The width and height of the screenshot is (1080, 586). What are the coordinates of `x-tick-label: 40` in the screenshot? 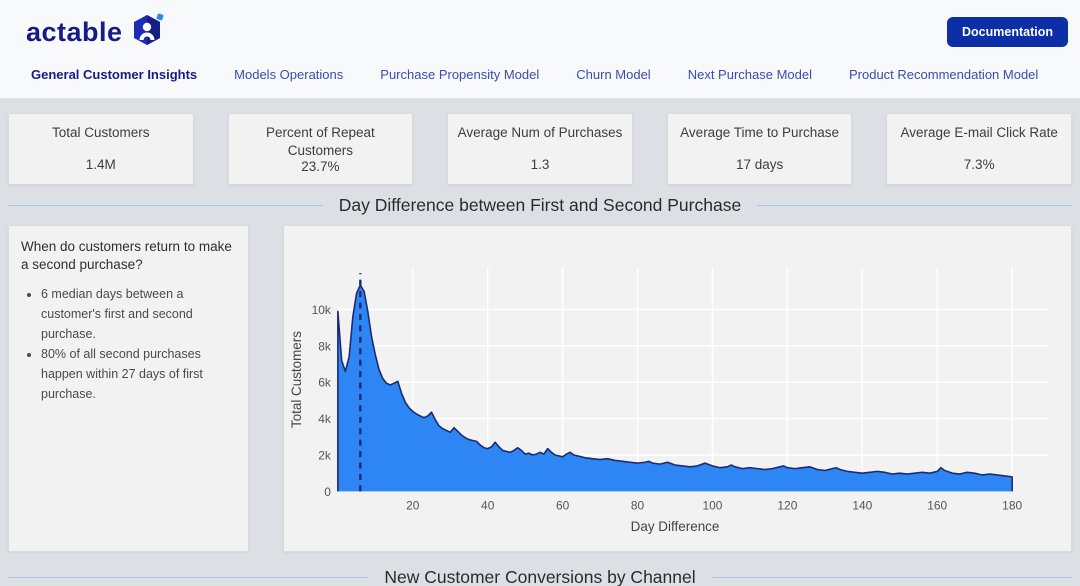 It's located at (488, 505).